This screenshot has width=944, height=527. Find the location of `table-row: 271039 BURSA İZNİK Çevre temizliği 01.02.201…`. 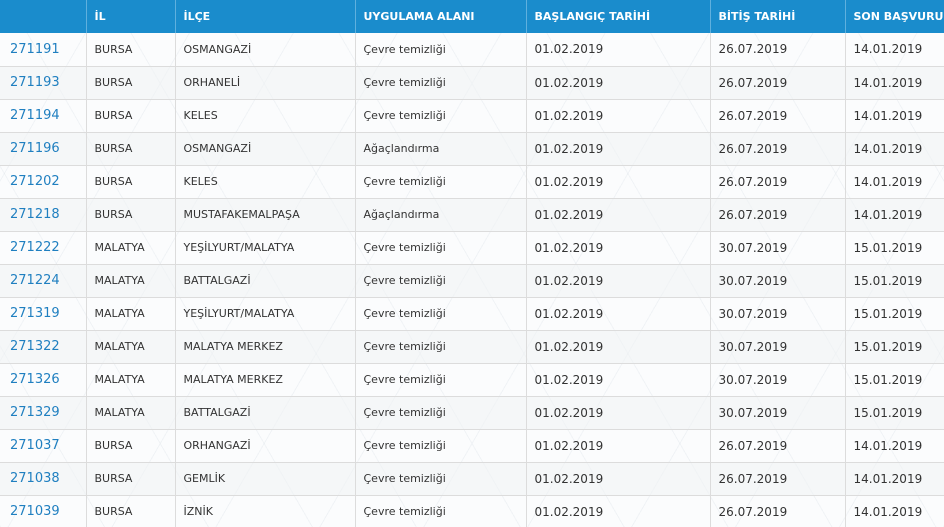

table-row: 271039 BURSA İZNİK Çevre temizliği 01.02.201… is located at coordinates (472, 511).